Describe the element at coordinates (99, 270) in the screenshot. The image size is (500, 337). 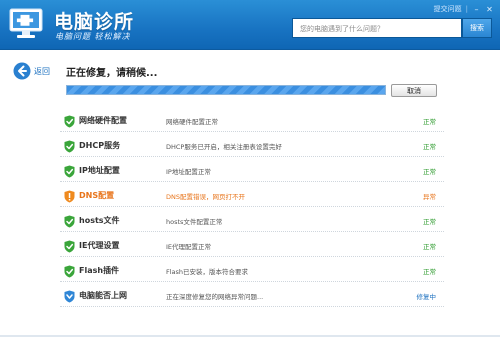
I see `item-name: Flash插件` at that location.